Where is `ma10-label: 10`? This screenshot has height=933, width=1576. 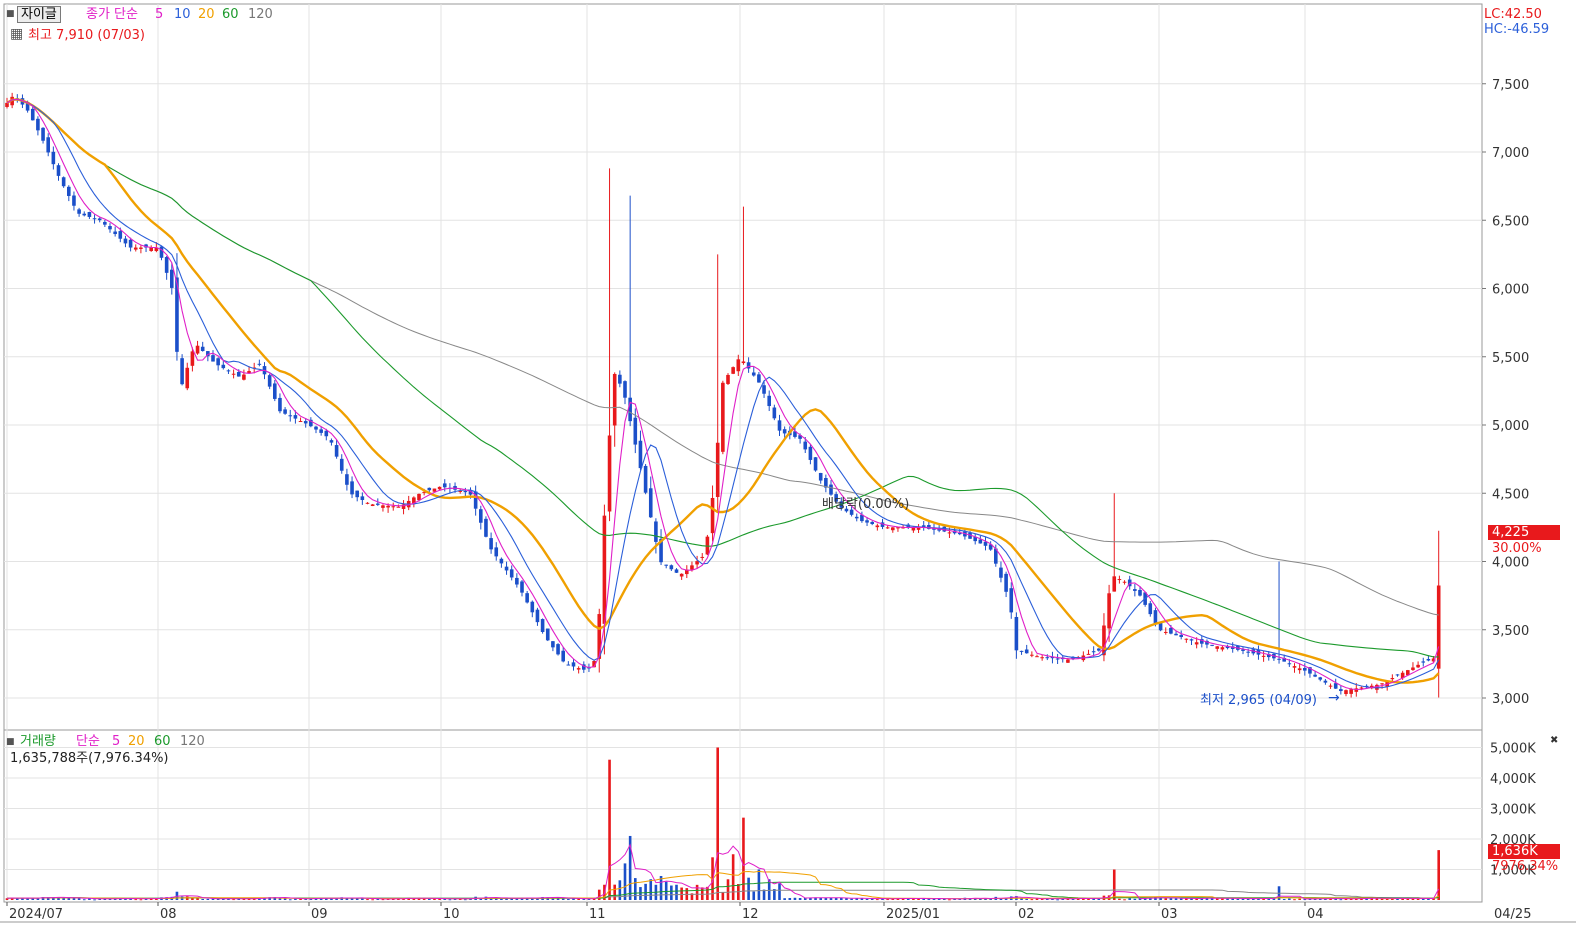
ma10-label: 10 is located at coordinates (182, 14).